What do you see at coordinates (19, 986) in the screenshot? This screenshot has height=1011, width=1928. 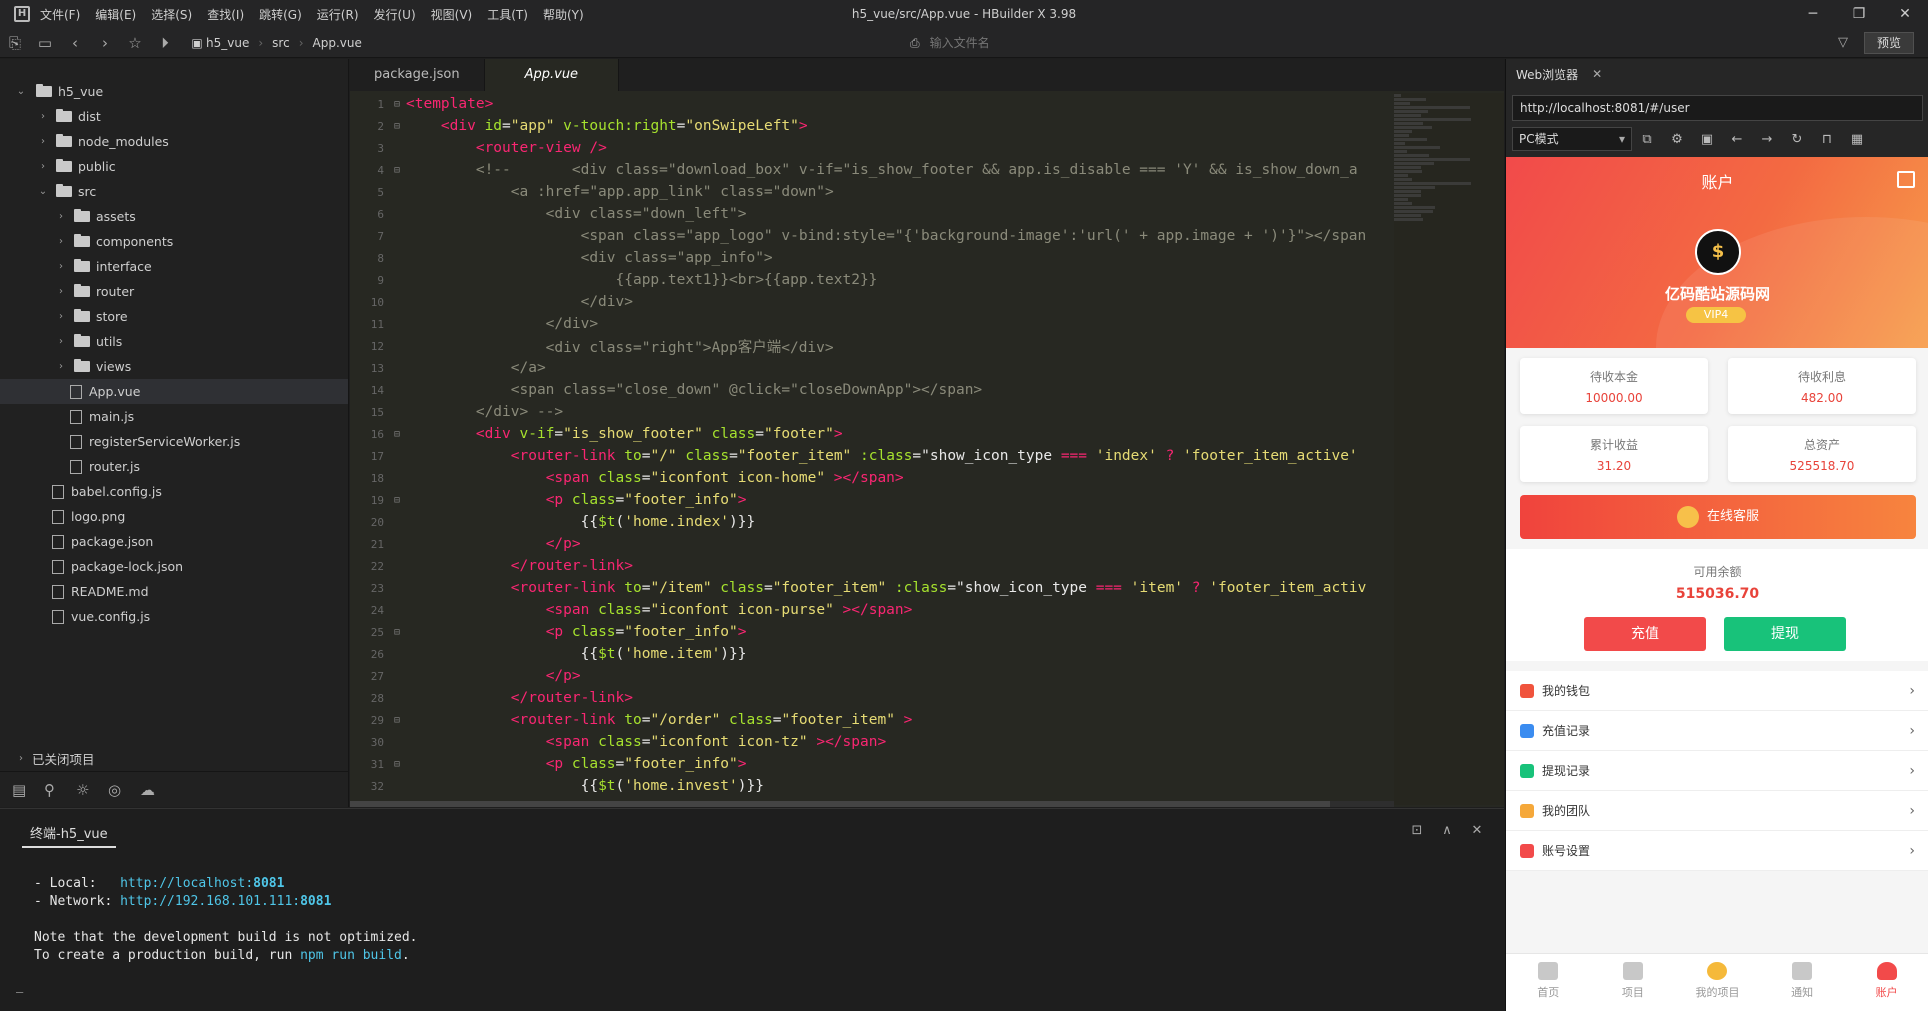 I see `terminal-cursor: _` at bounding box center [19, 986].